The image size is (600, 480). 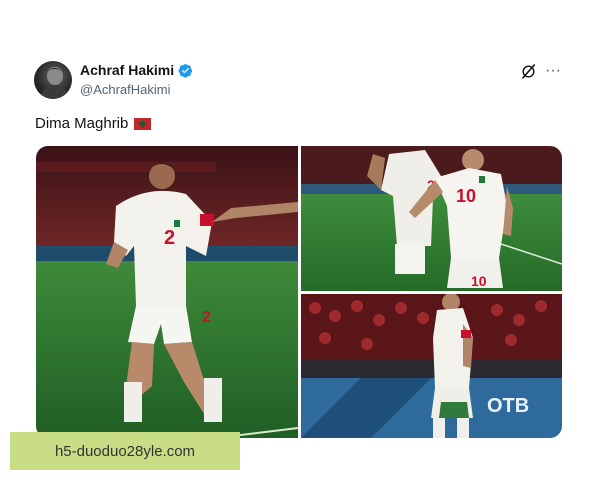 What do you see at coordinates (185, 70) in the screenshot?
I see `verified-badge-icon` at bounding box center [185, 70].